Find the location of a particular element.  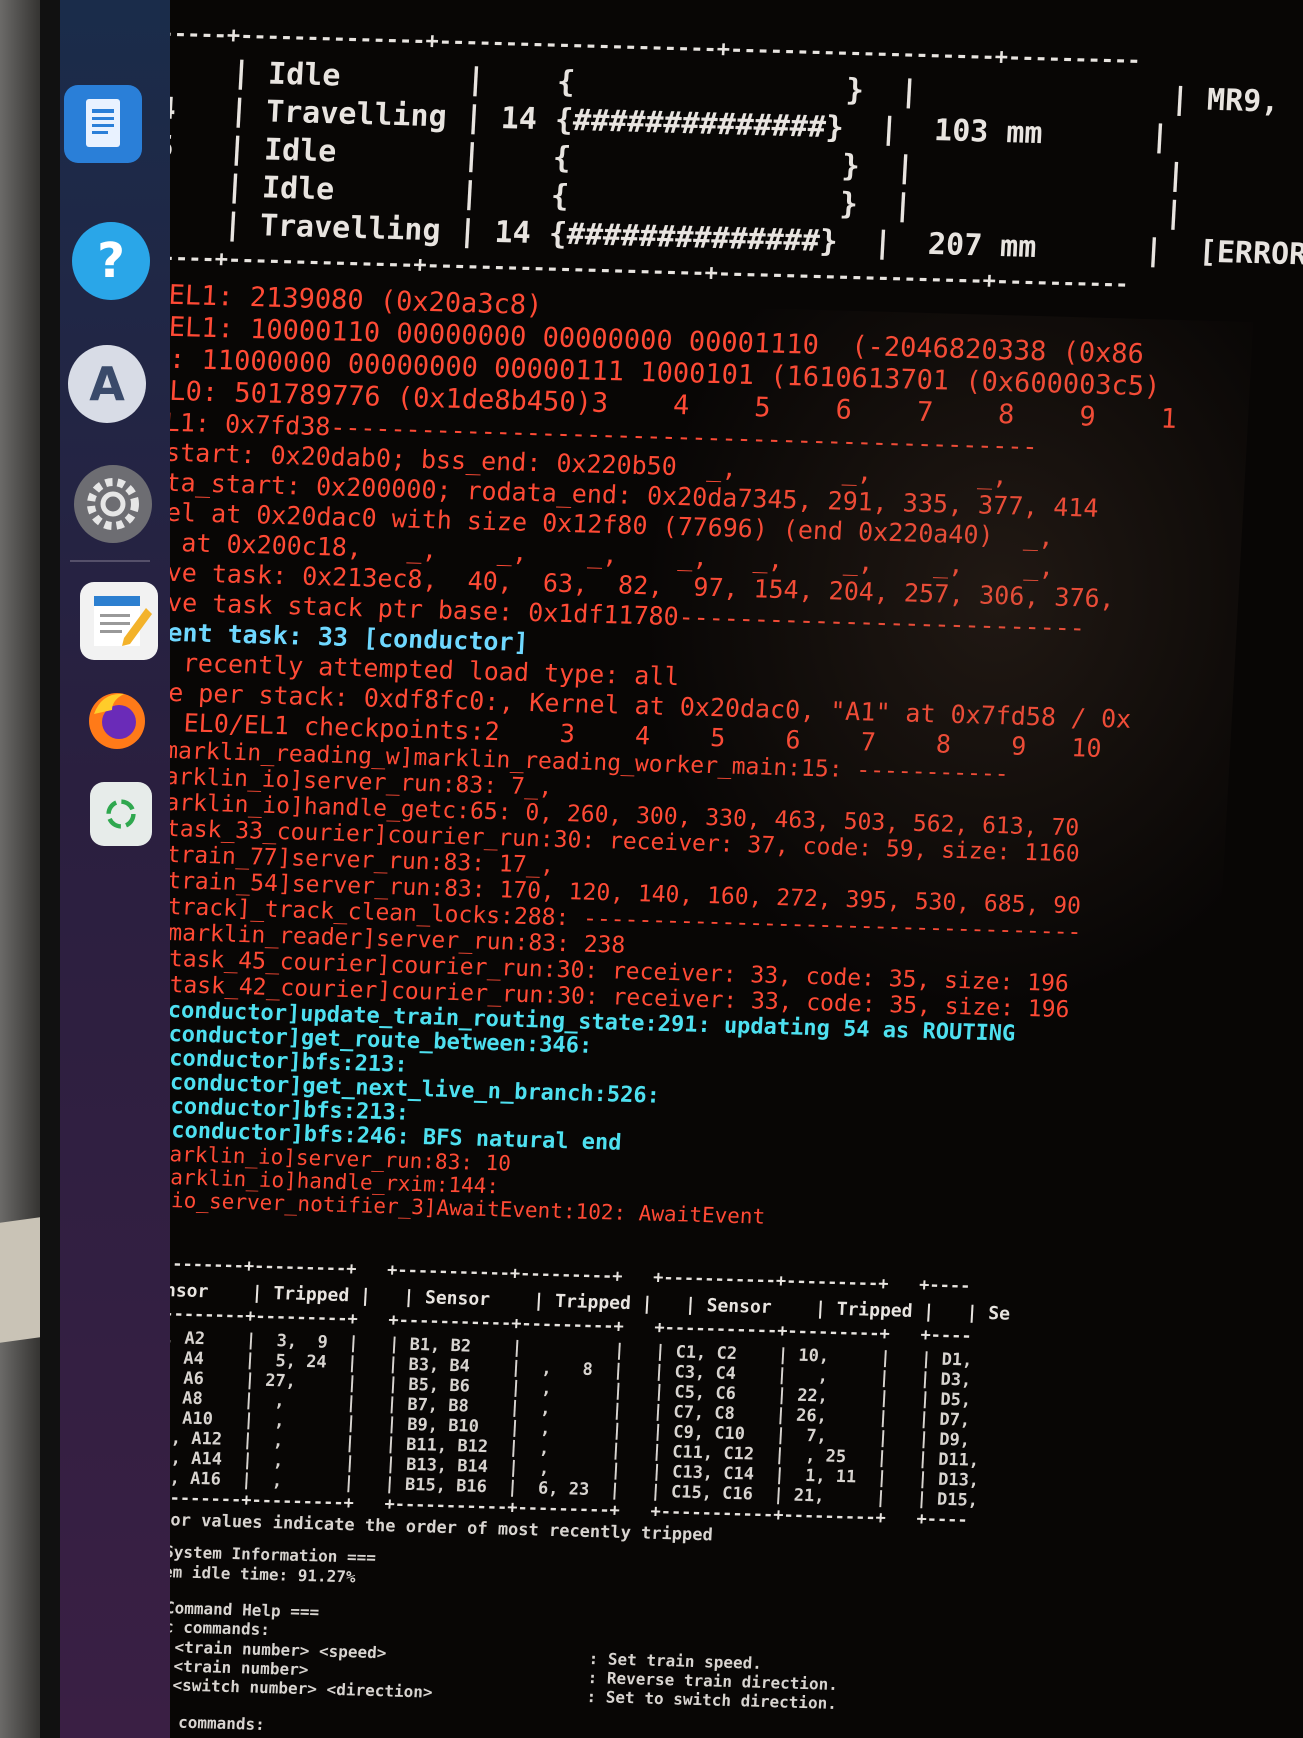

firefox-icon is located at coordinates (117, 719).